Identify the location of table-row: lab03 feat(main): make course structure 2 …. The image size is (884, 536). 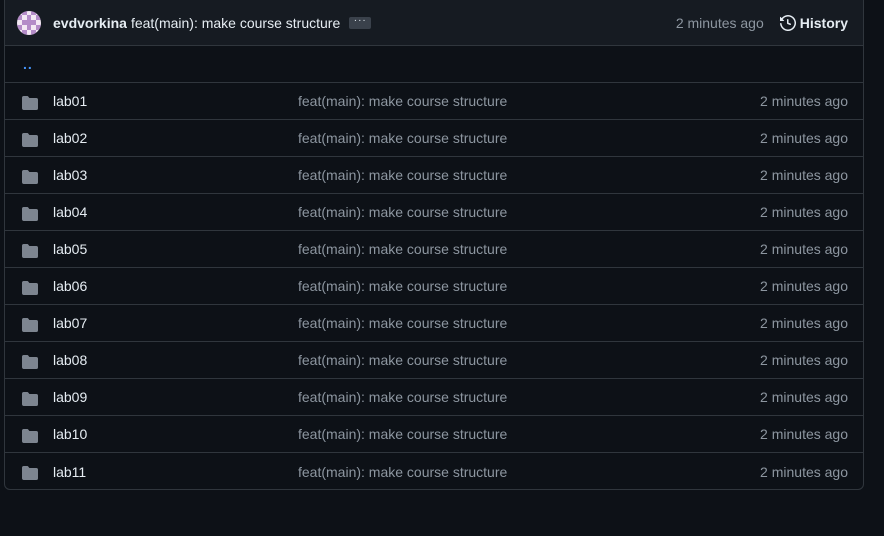
(434, 175).